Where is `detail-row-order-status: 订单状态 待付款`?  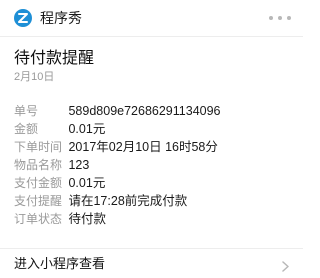 detail-row-order-status: 订单状态 待付款 is located at coordinates (154, 219).